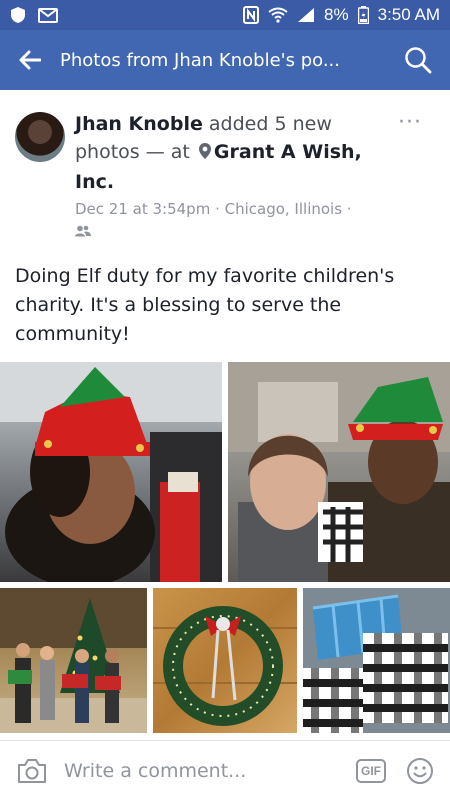 Image resolution: width=450 pixels, height=800 pixels. What do you see at coordinates (251, 15) in the screenshot?
I see `nfc-icon` at bounding box center [251, 15].